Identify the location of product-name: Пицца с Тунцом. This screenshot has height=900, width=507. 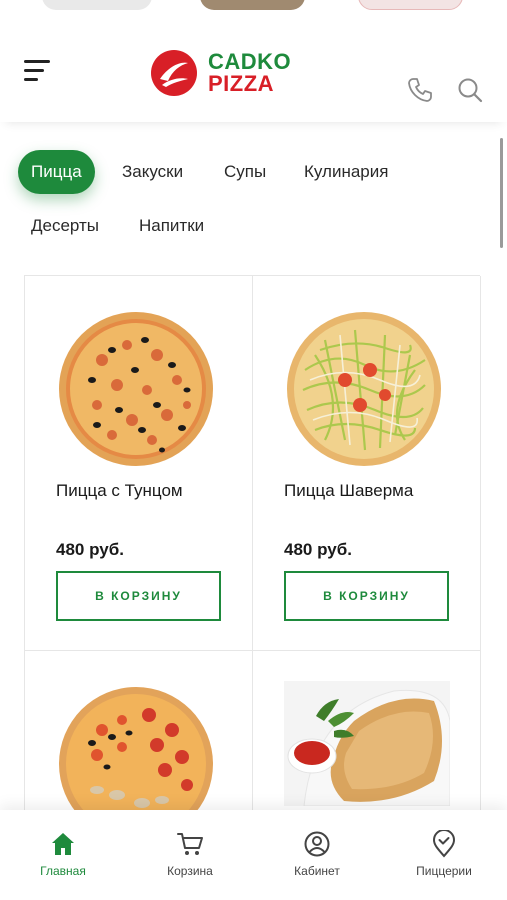
(119, 490).